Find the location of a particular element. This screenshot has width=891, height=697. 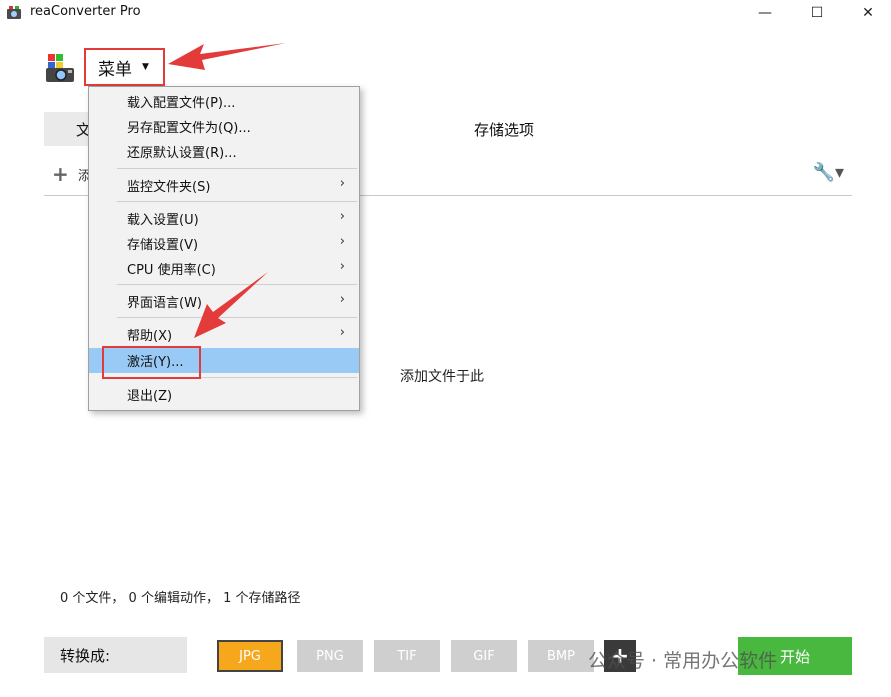

watermark-text: 公众号 · 常用办公软件 is located at coordinates (683, 661).